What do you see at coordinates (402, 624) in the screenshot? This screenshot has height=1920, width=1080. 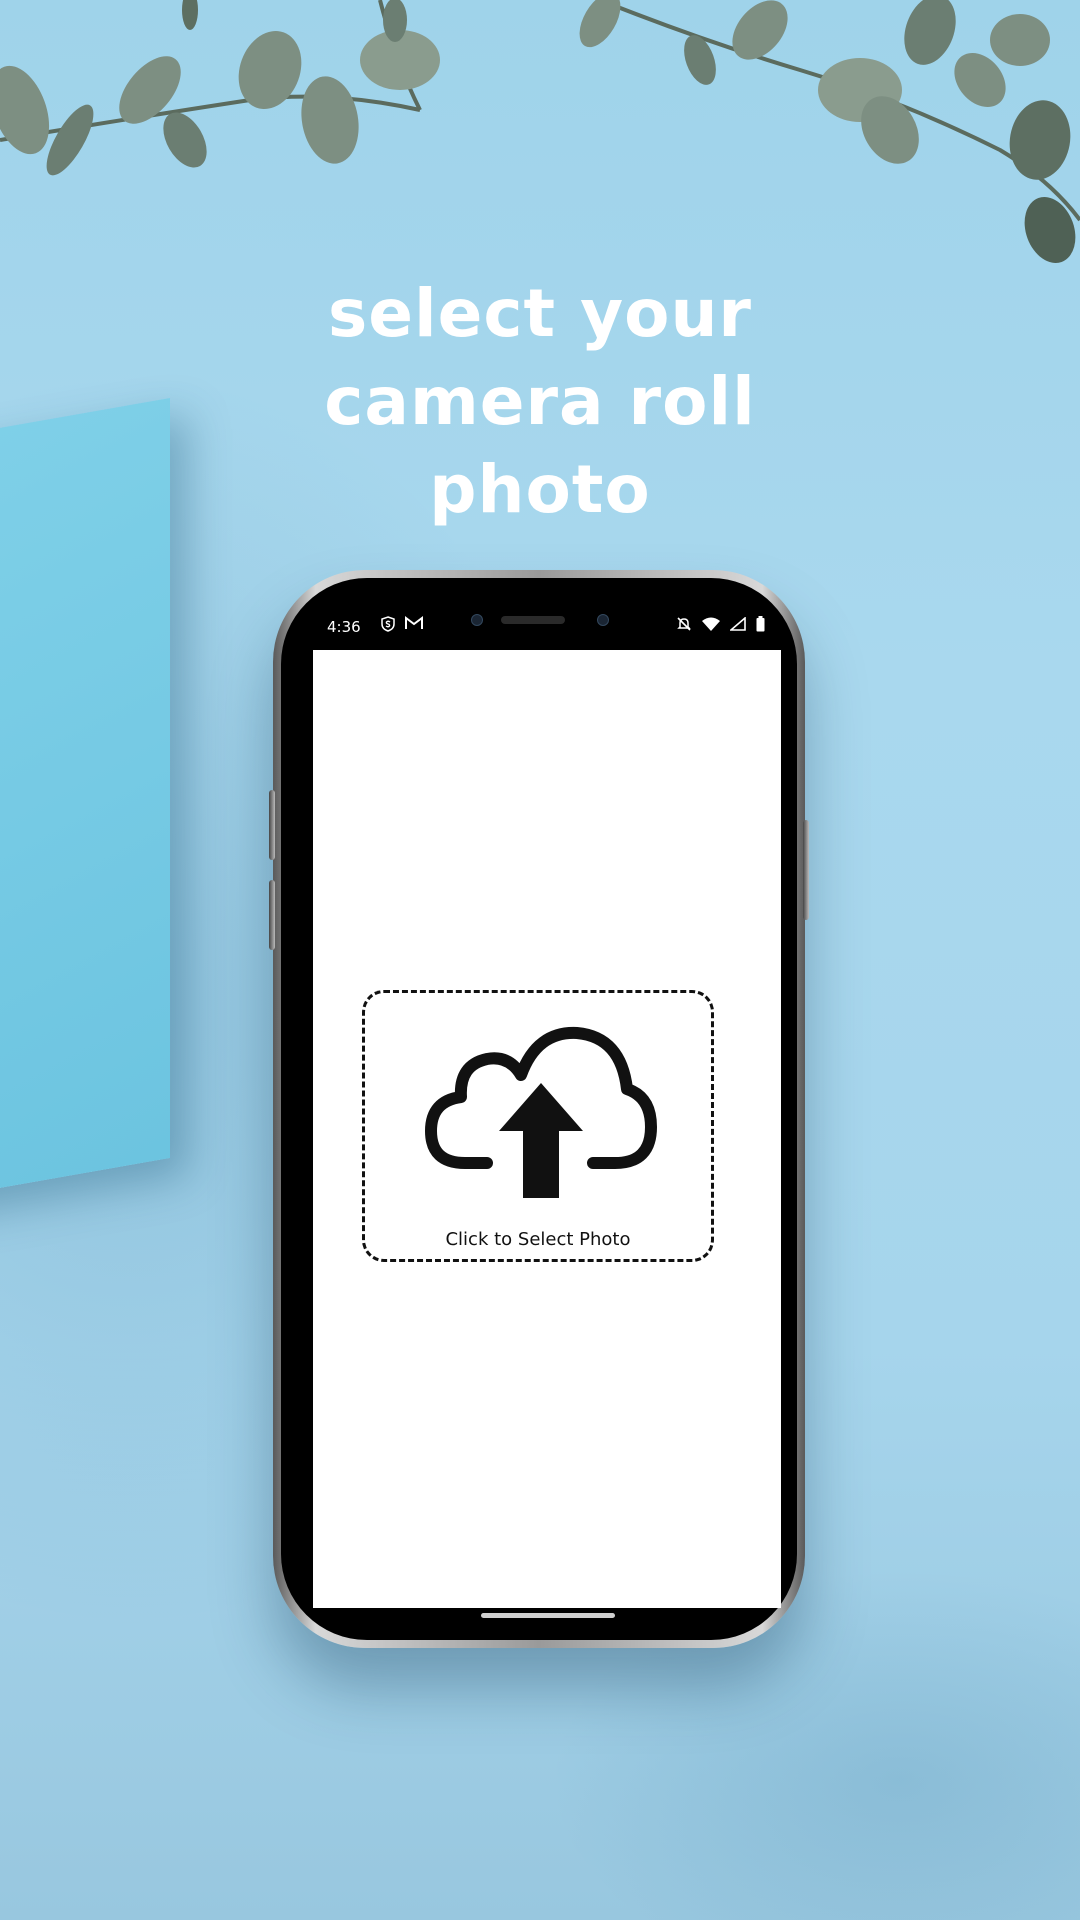 I see `status-left-icons` at bounding box center [402, 624].